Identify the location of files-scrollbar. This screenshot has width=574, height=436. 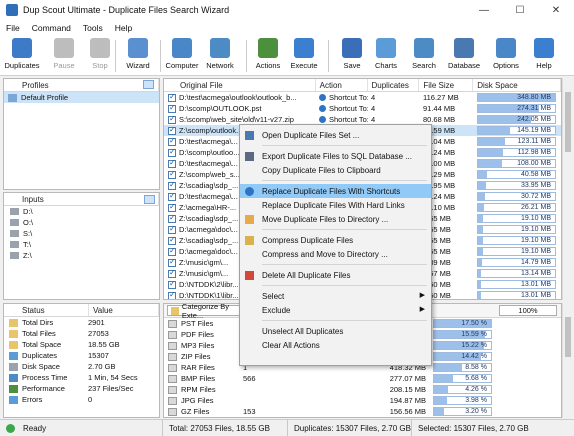
(567, 189).